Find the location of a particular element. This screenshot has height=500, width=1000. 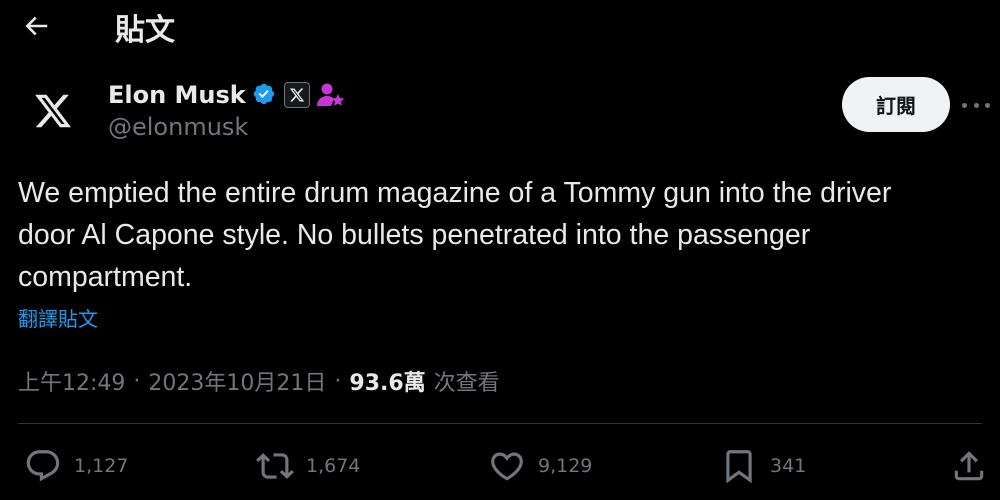

x-logo-icon is located at coordinates (53, 111).